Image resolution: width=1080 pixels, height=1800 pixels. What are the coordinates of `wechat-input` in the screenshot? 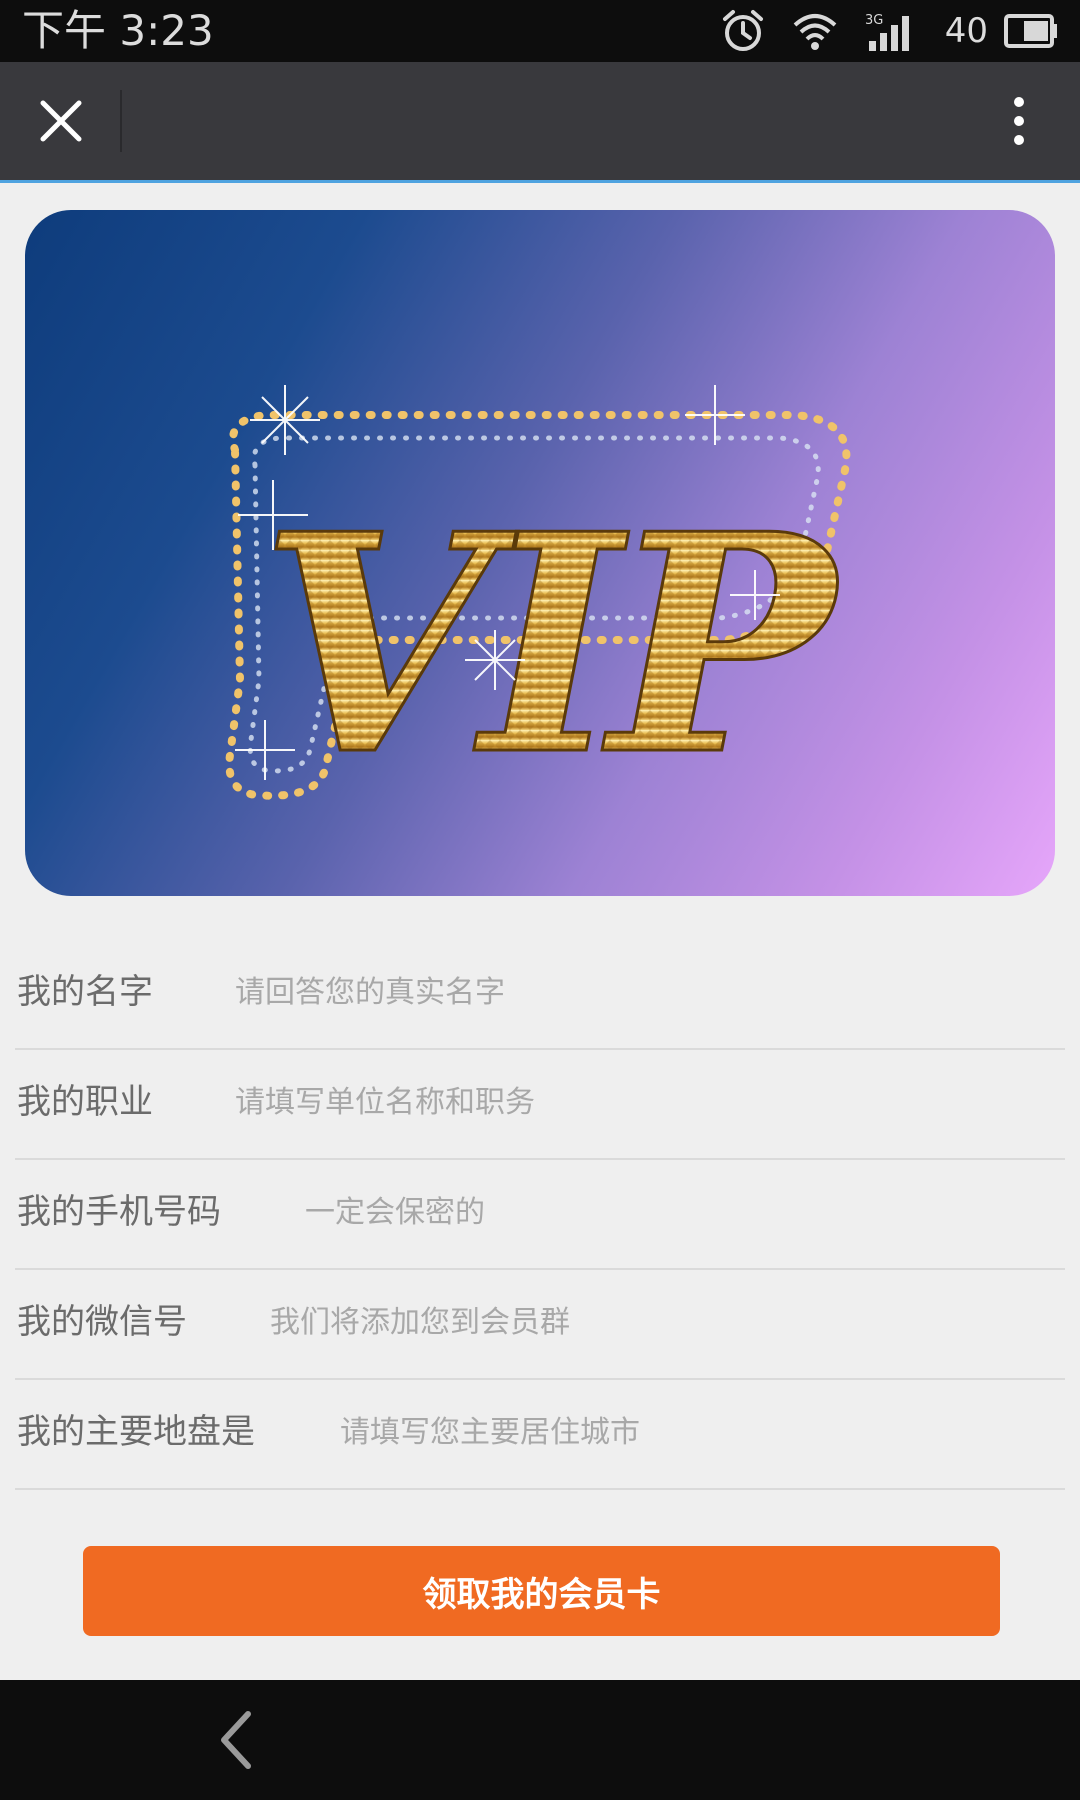 It's located at (667, 1322).